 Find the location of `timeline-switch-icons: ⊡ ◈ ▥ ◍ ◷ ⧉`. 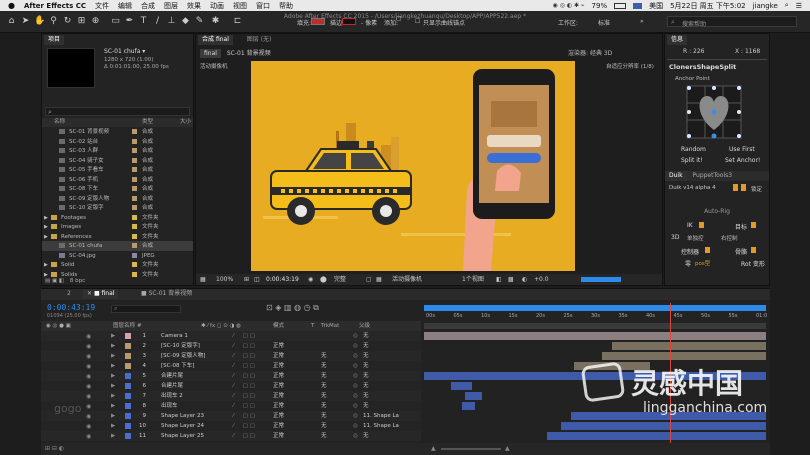

timeline-switch-icons: ⊡ ◈ ▥ ◍ ◷ ⧉ is located at coordinates (292, 308).